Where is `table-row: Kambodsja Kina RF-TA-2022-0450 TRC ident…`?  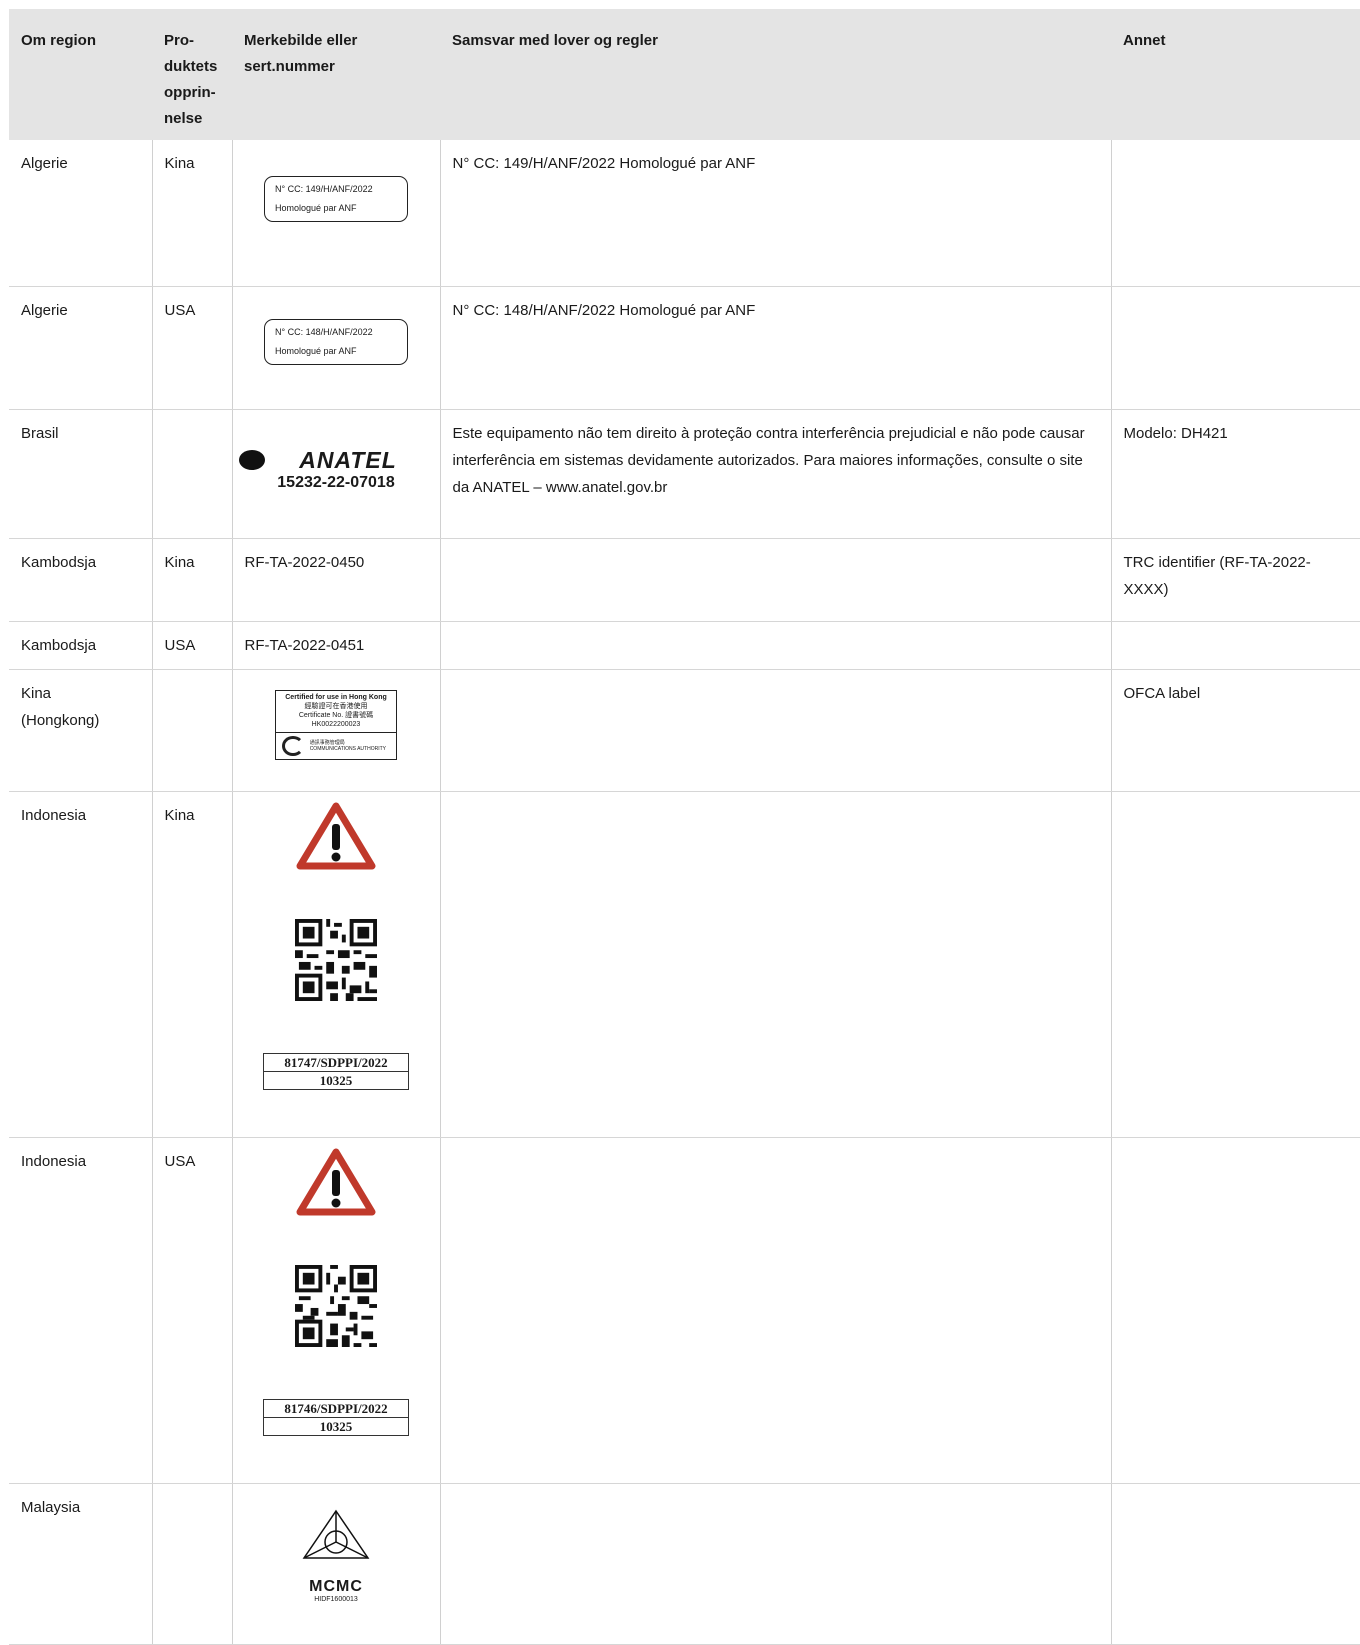
table-row: Kambodsja Kina RF-TA-2022-0450 TRC ident… is located at coordinates (684, 580).